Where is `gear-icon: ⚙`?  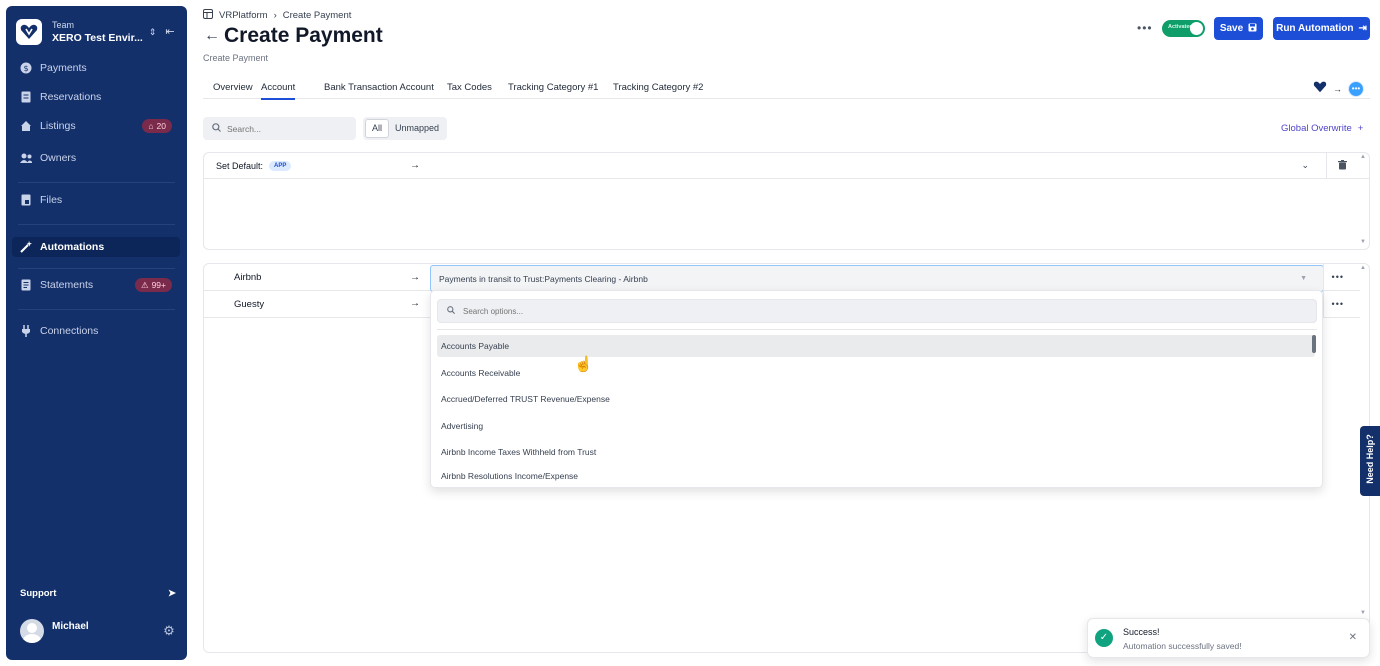
gear-icon: ⚙ is located at coordinates (169, 631).